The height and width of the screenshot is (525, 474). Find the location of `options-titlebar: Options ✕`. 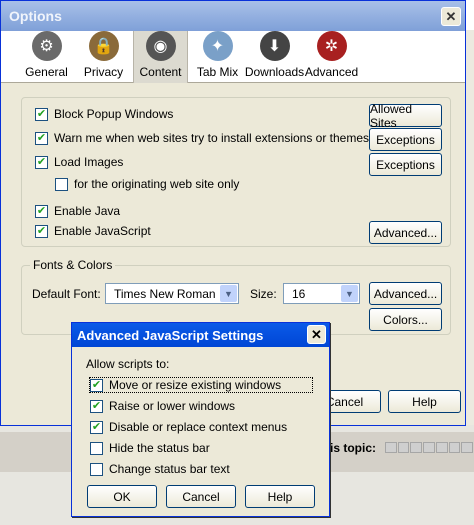

options-titlebar: Options ✕ is located at coordinates (233, 16).